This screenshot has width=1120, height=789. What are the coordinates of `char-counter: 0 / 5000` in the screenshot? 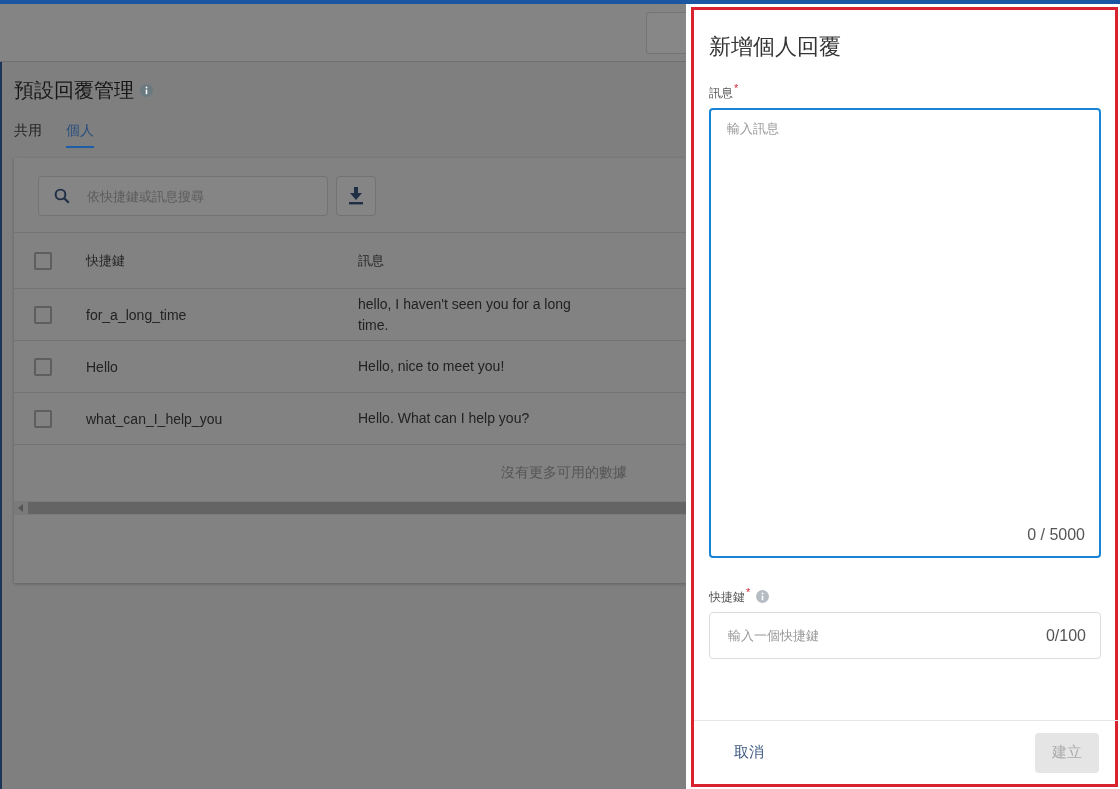 It's located at (1056, 535).